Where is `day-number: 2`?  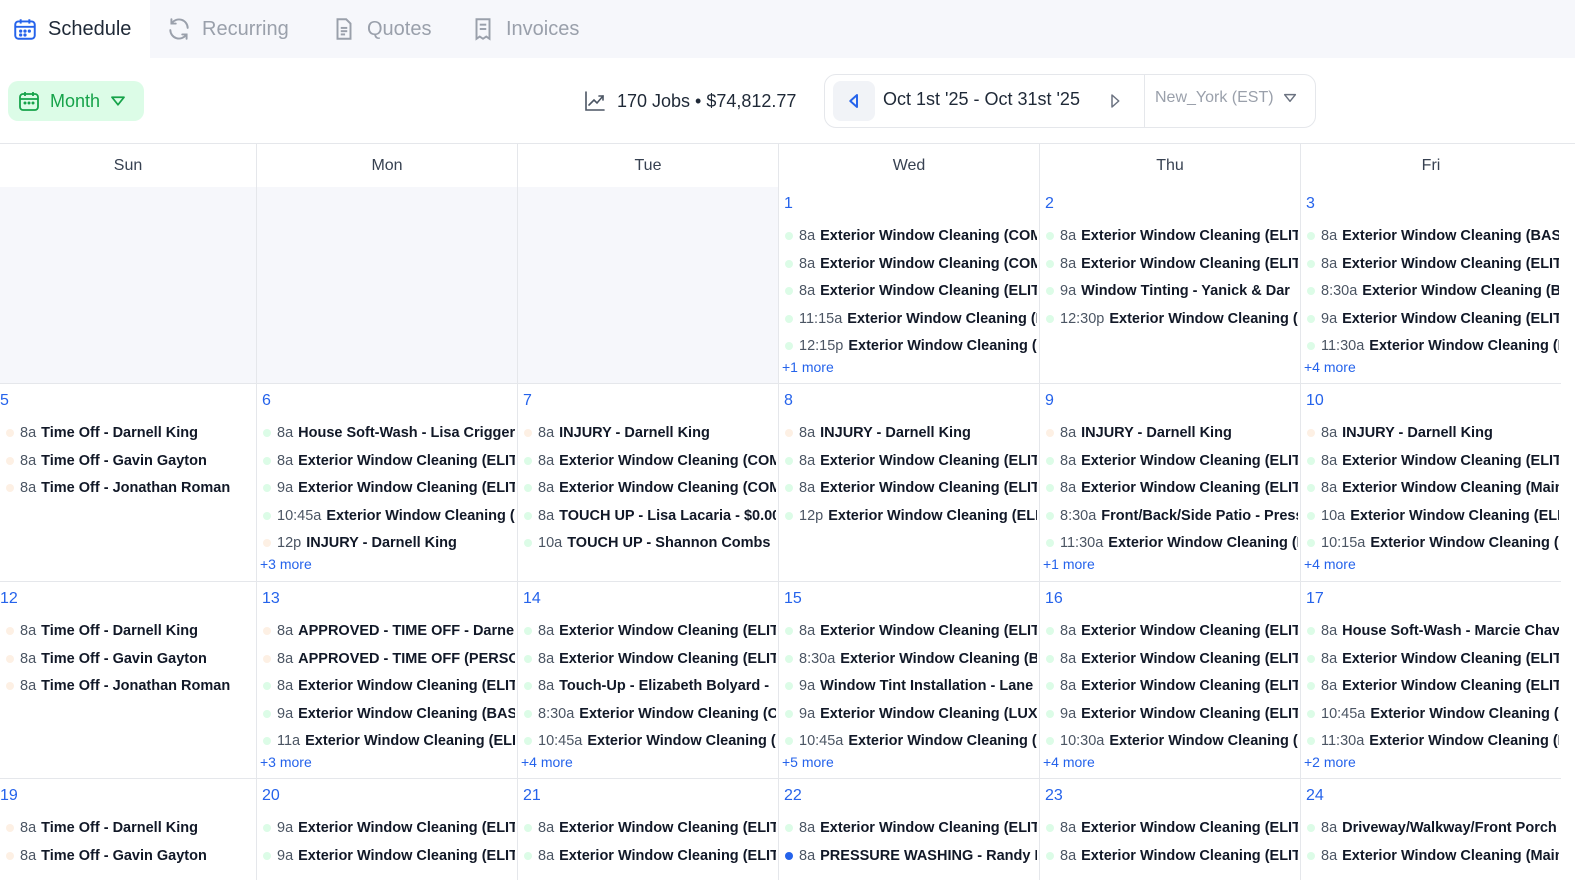 day-number: 2 is located at coordinates (1049, 204).